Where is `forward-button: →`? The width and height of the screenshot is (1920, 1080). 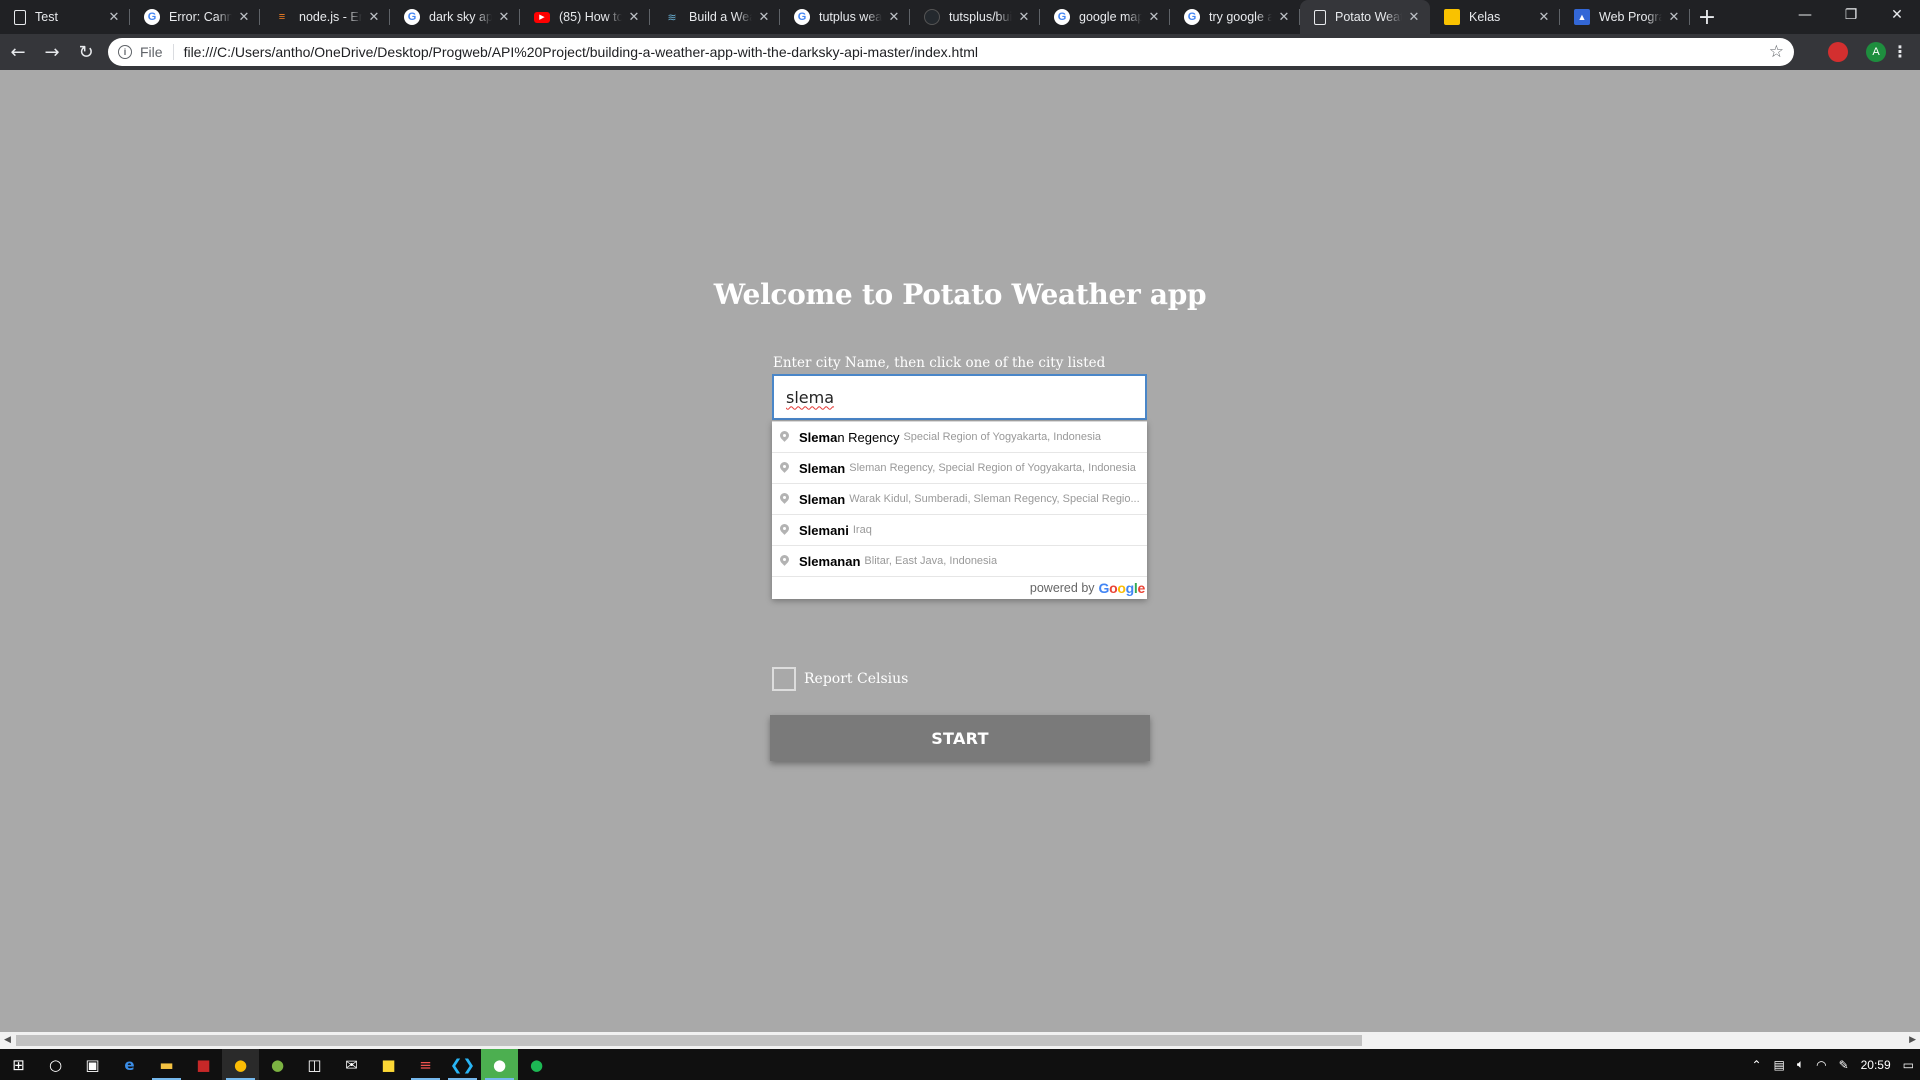 forward-button: → is located at coordinates (52, 52).